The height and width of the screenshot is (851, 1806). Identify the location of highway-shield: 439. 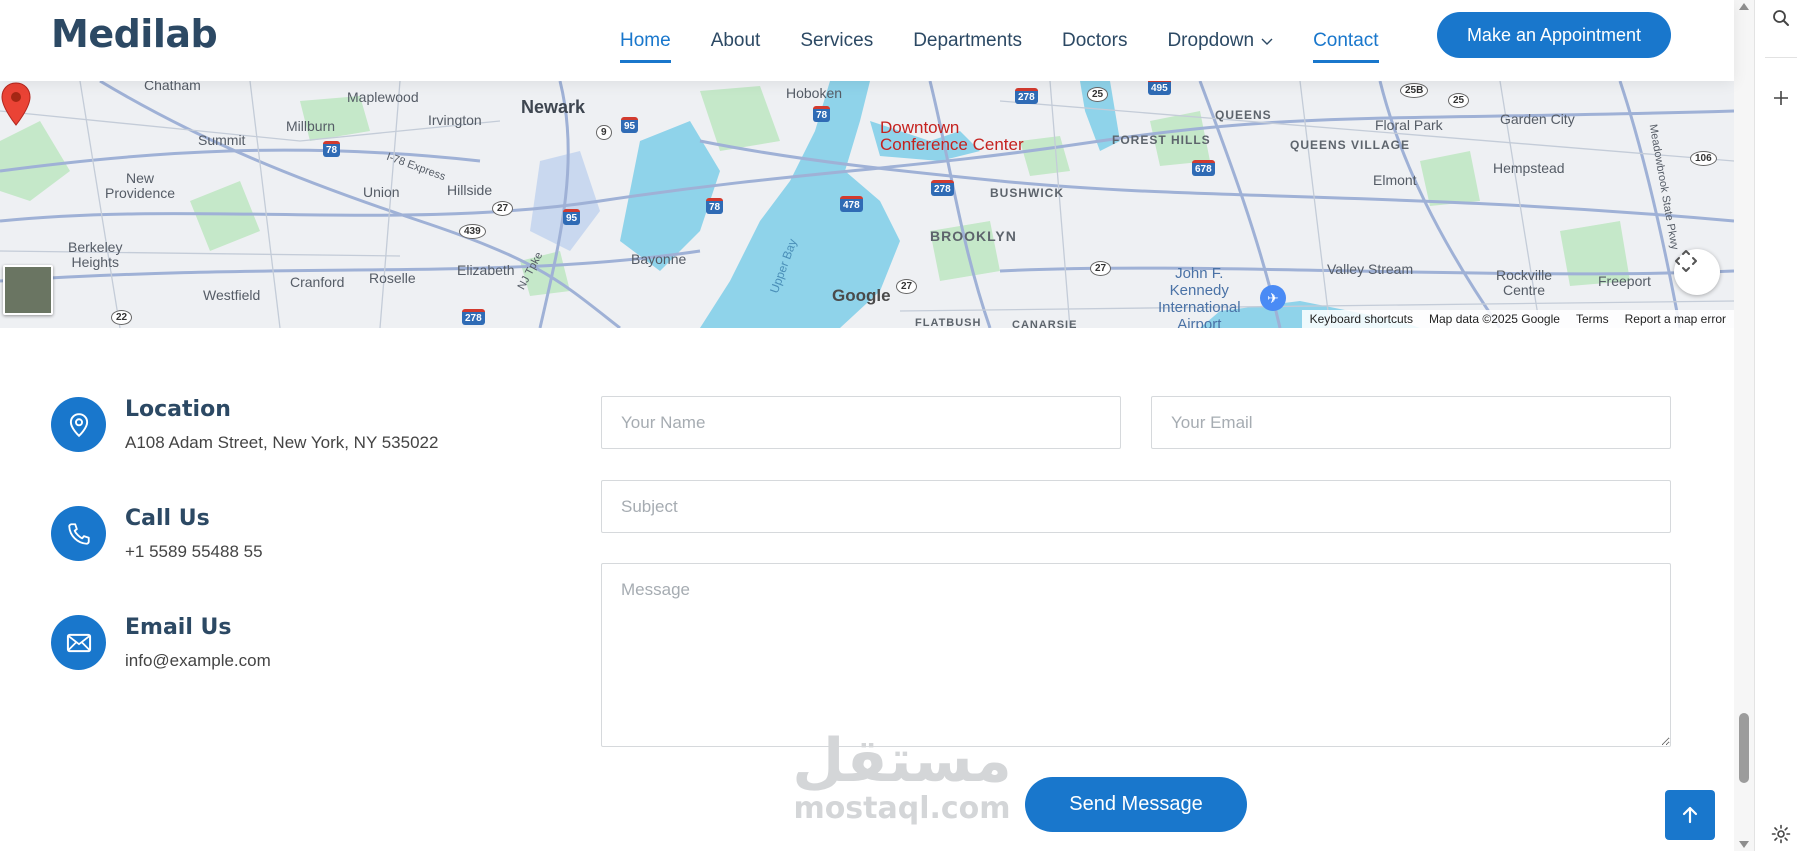
(472, 231).